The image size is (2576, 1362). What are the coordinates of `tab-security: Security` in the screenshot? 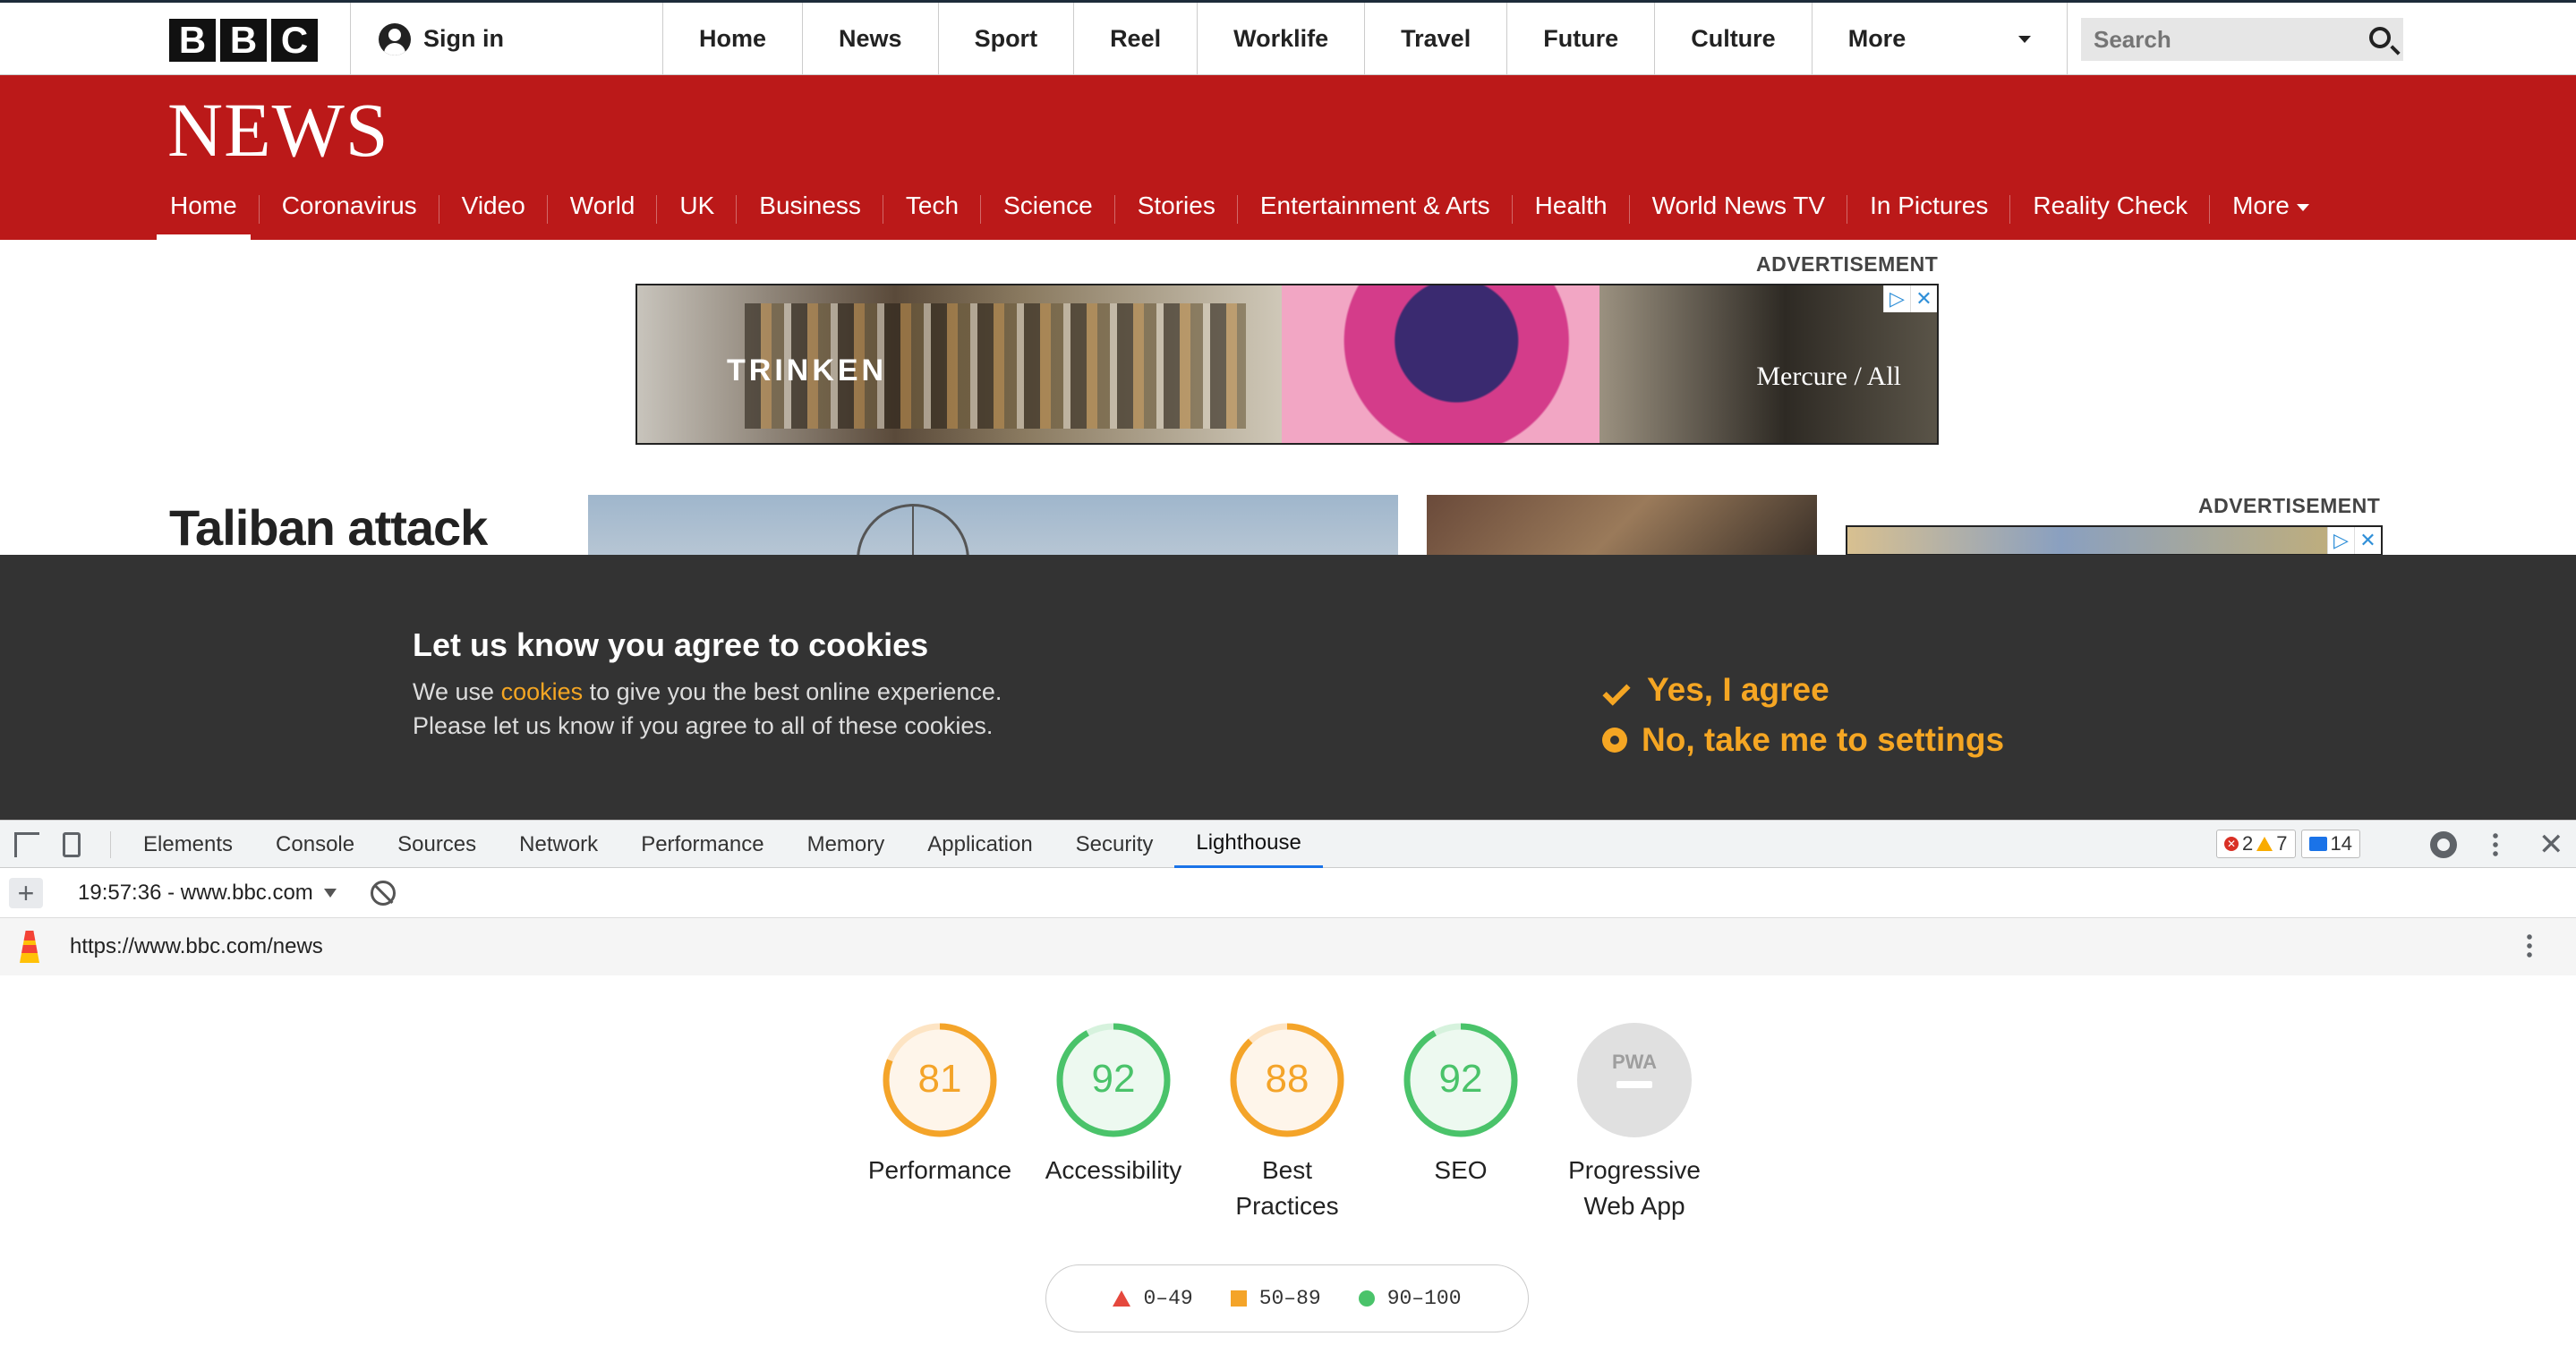 It's located at (1114, 845).